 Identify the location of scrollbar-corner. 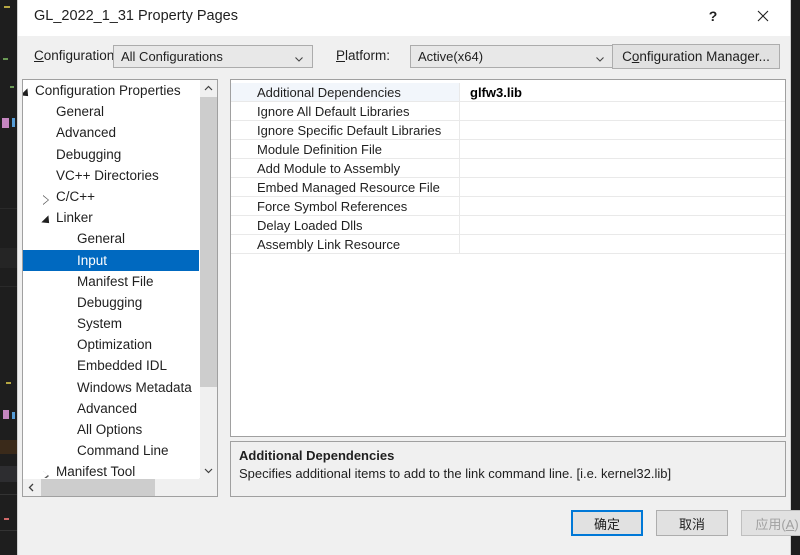
(208, 487).